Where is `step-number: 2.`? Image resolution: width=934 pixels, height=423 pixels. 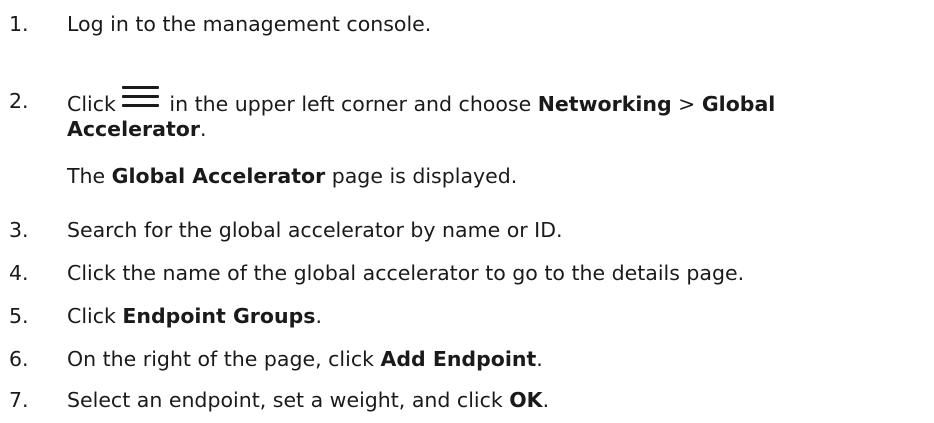 step-number: 2. is located at coordinates (19, 101).